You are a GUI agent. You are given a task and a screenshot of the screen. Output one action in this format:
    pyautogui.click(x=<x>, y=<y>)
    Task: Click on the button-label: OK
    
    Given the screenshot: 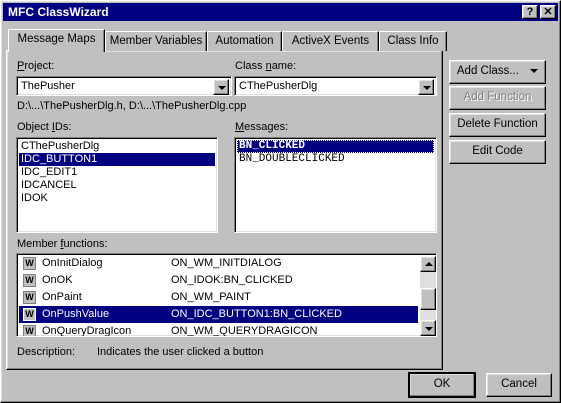 What is the action you would take?
    pyautogui.click(x=442, y=384)
    